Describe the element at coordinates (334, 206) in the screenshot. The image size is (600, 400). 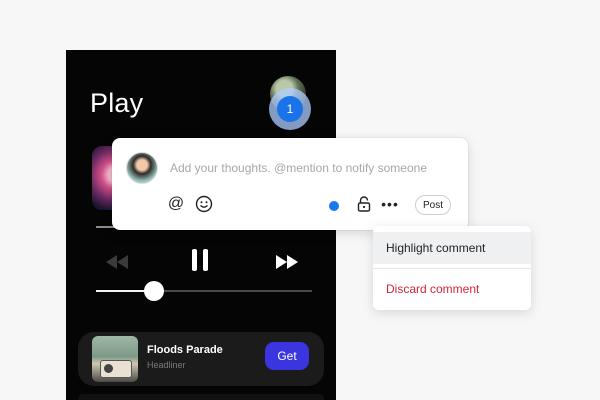
I see `status-indicator` at that location.